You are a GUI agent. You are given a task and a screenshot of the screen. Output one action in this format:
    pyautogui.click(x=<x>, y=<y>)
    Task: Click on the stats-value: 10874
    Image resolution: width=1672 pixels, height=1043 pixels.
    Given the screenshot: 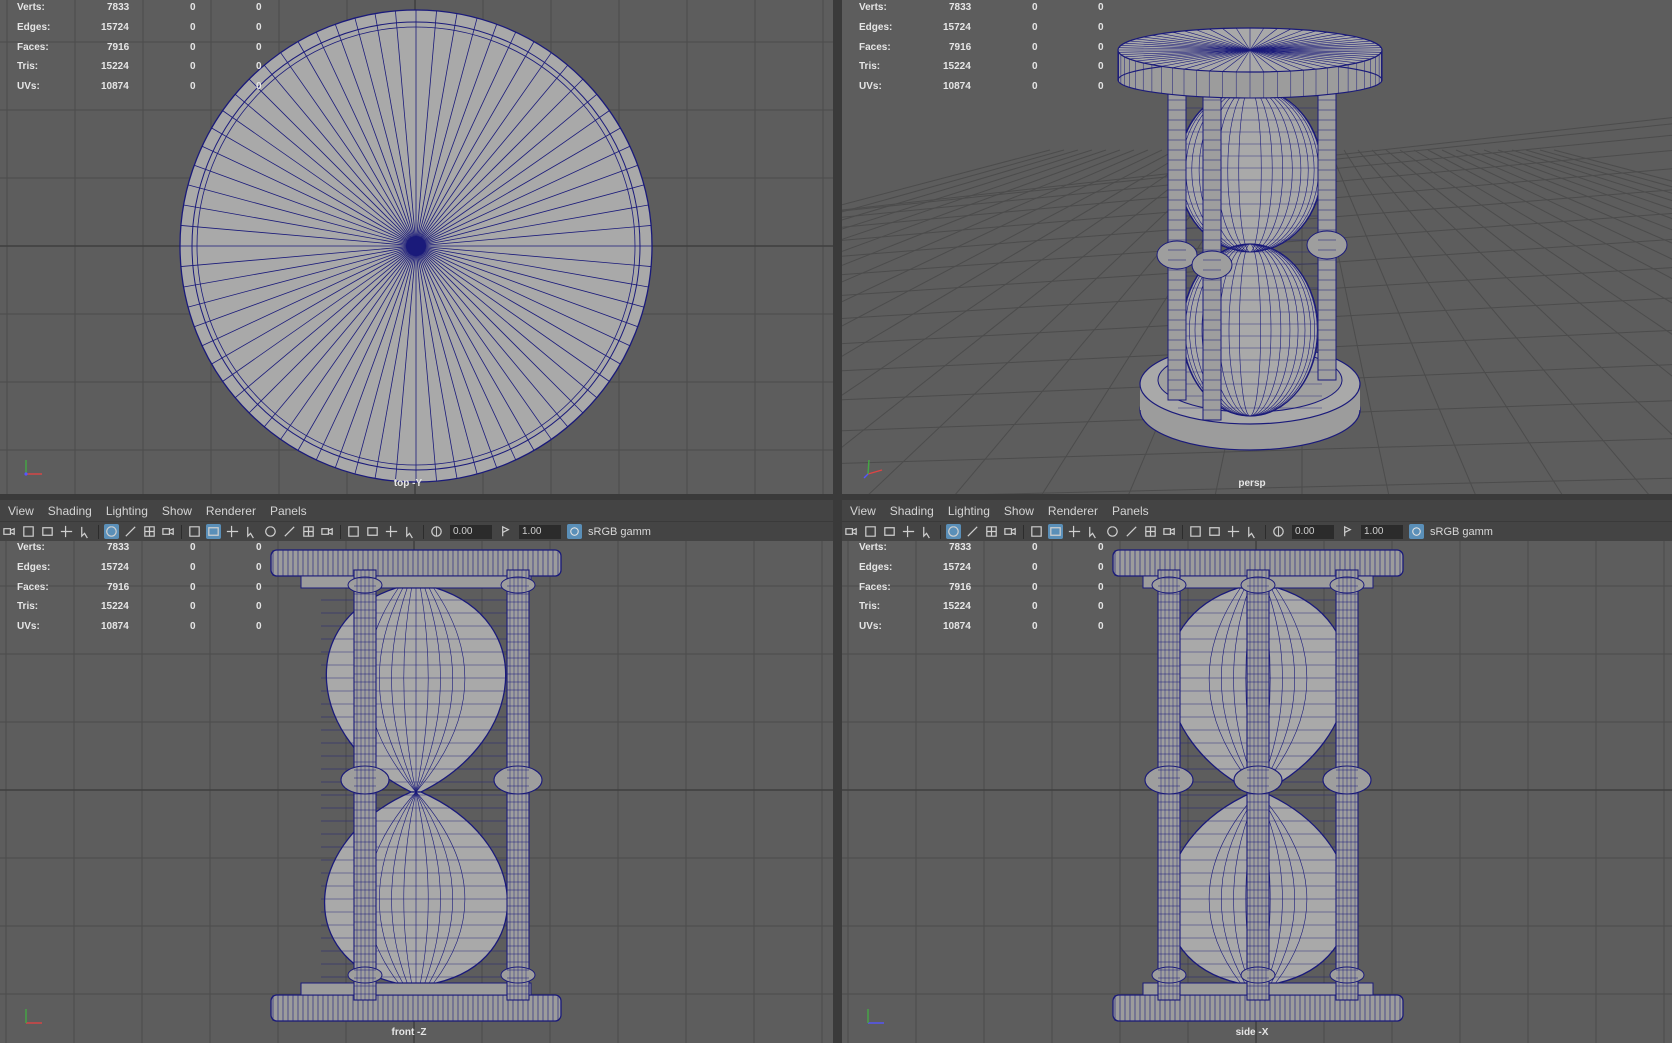 What is the action you would take?
    pyautogui.click(x=115, y=627)
    